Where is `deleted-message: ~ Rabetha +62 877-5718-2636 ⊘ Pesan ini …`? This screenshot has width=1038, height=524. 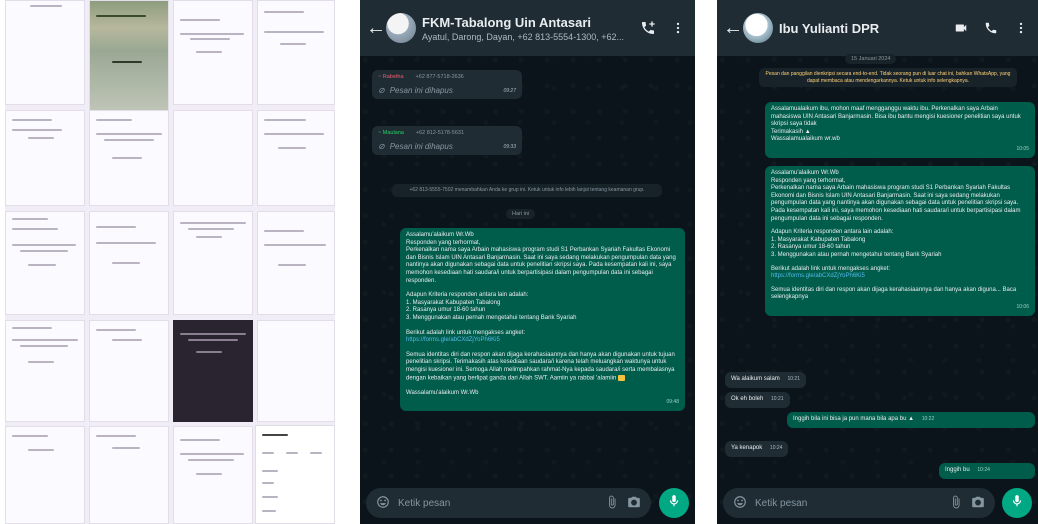
deleted-message: ~ Rabetha +62 877-5718-2636 ⊘ Pesan ini … is located at coordinates (447, 85).